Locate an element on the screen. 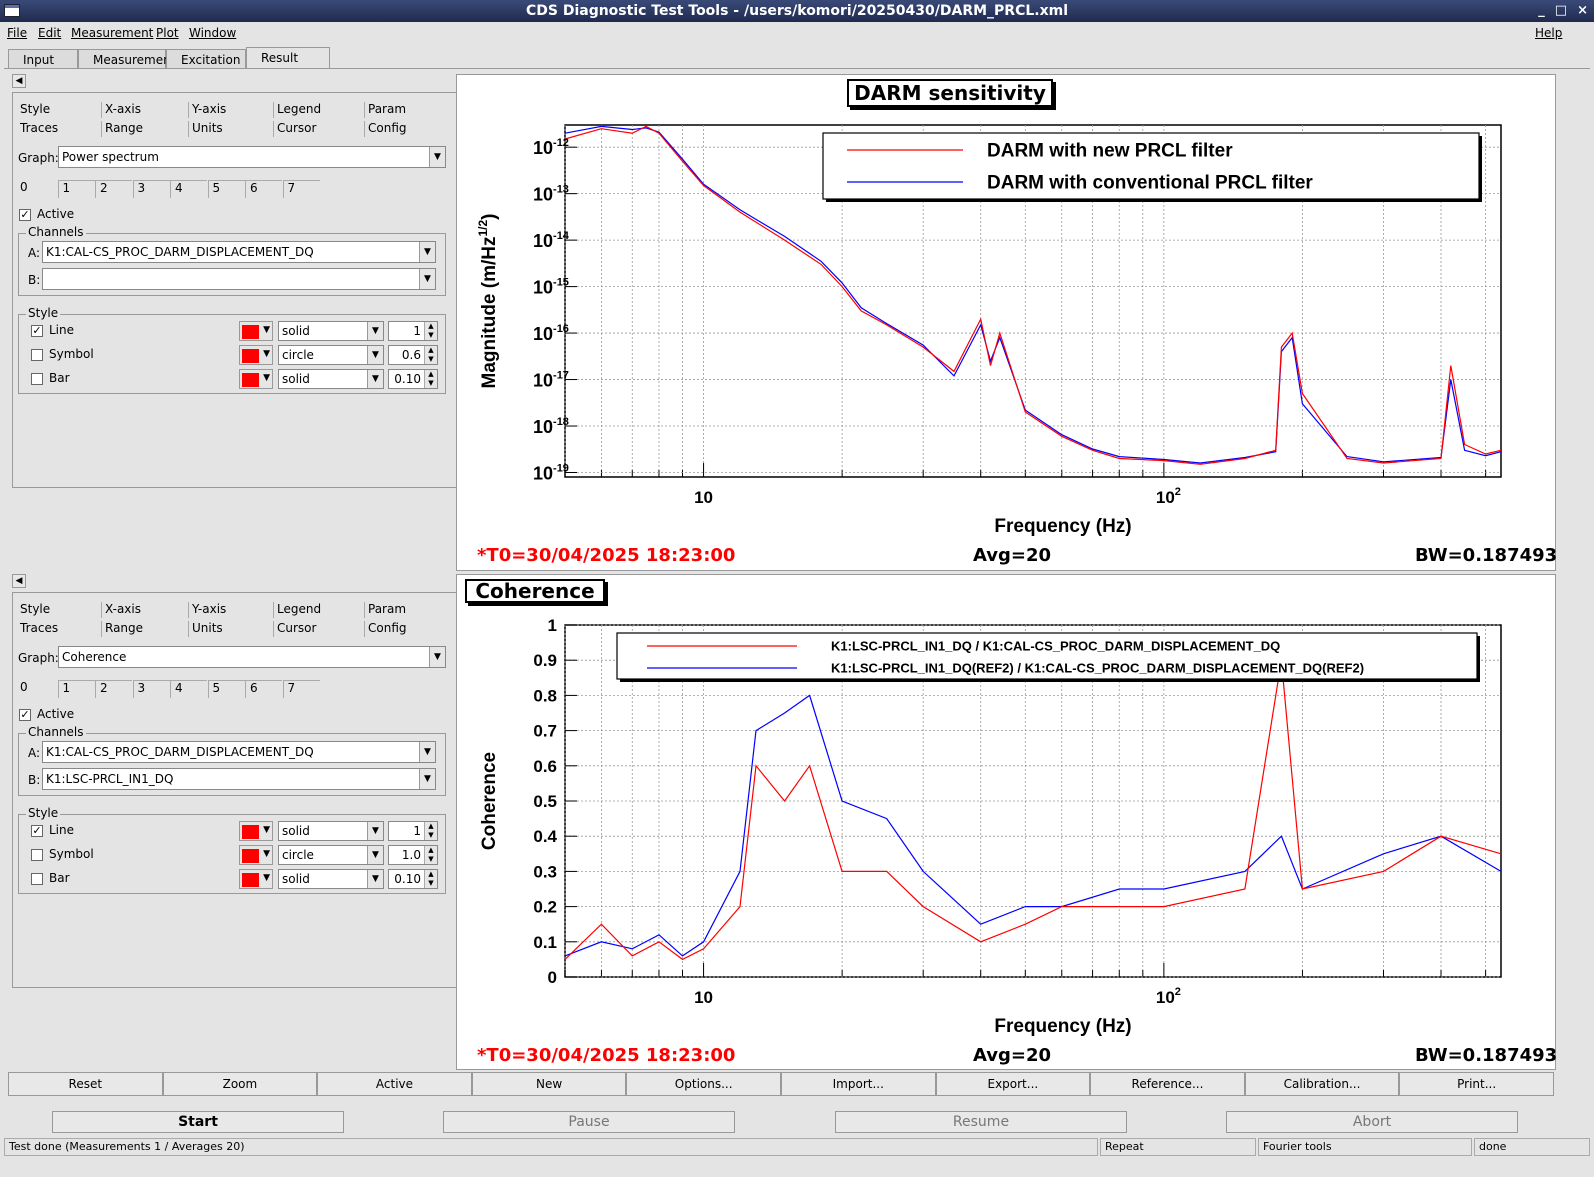  trace-tab-3: 3 is located at coordinates (151, 689).